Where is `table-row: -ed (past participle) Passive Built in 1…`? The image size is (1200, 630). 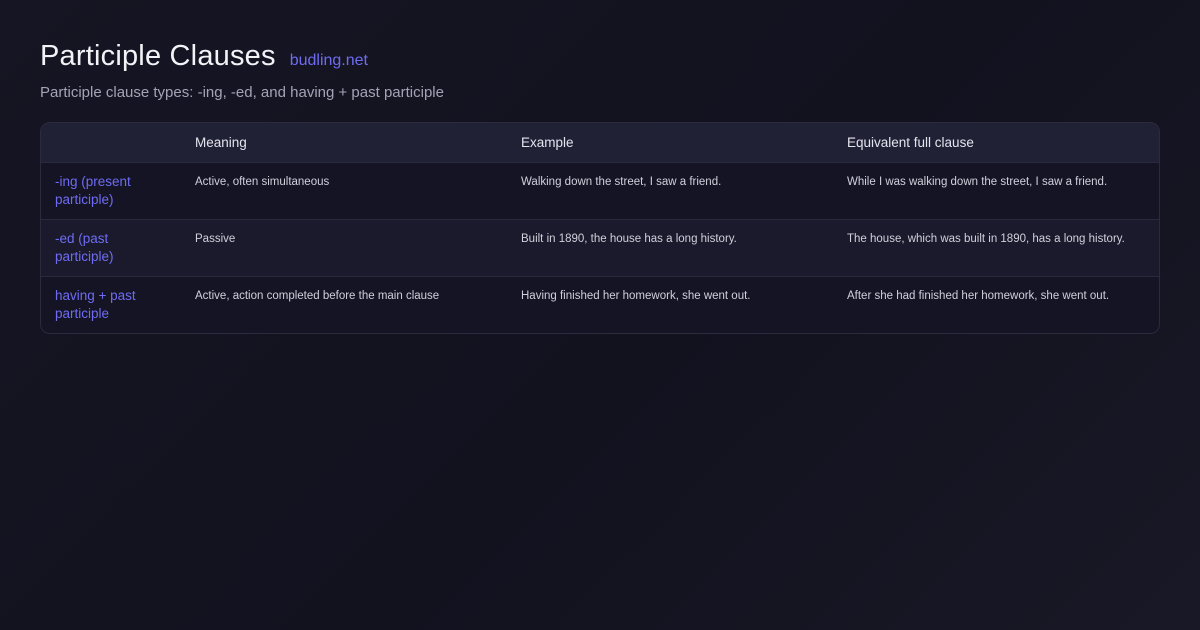
table-row: -ed (past participle) Passive Built in 1… is located at coordinates (600, 247).